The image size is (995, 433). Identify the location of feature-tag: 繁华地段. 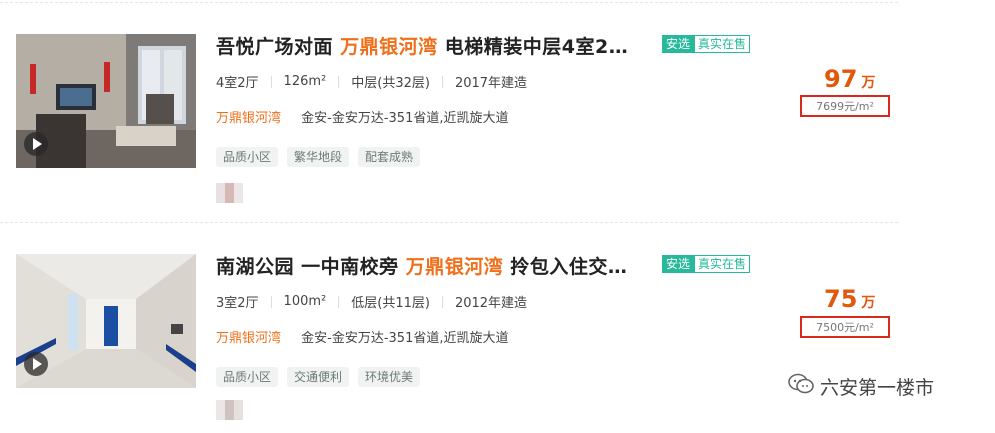
(318, 157).